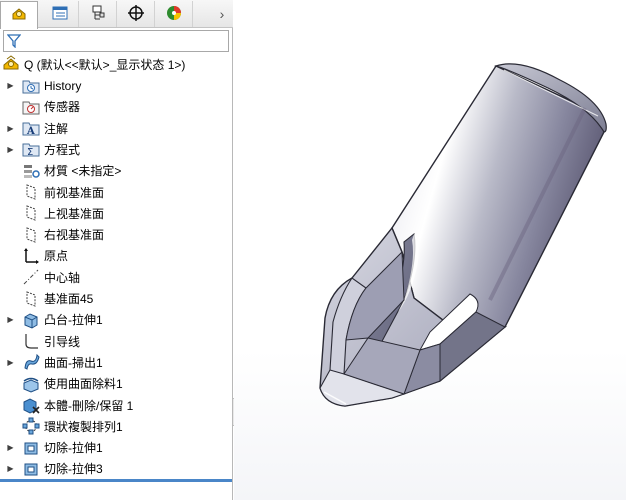 This screenshot has height=500, width=626. I want to click on tree-item-label: 材質 <未指定>, so click(83, 171).